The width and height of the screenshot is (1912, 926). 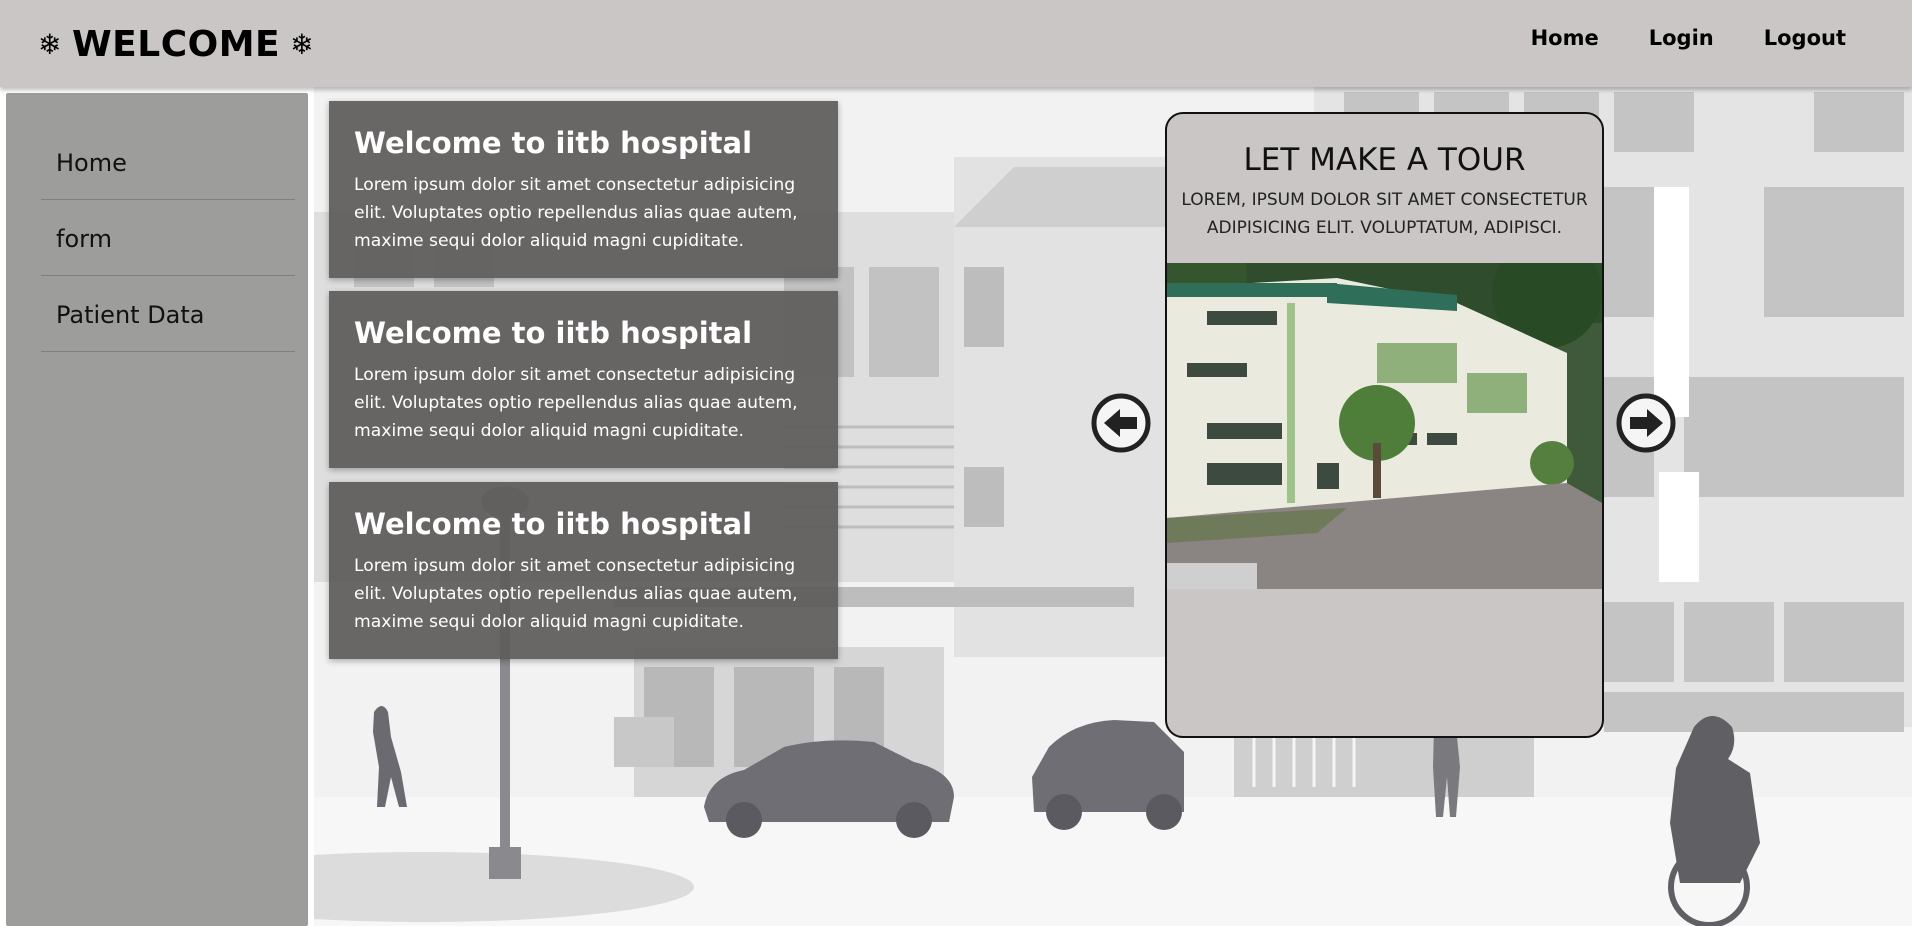 What do you see at coordinates (168, 162) in the screenshot?
I see `sidebar-item-home: Home` at bounding box center [168, 162].